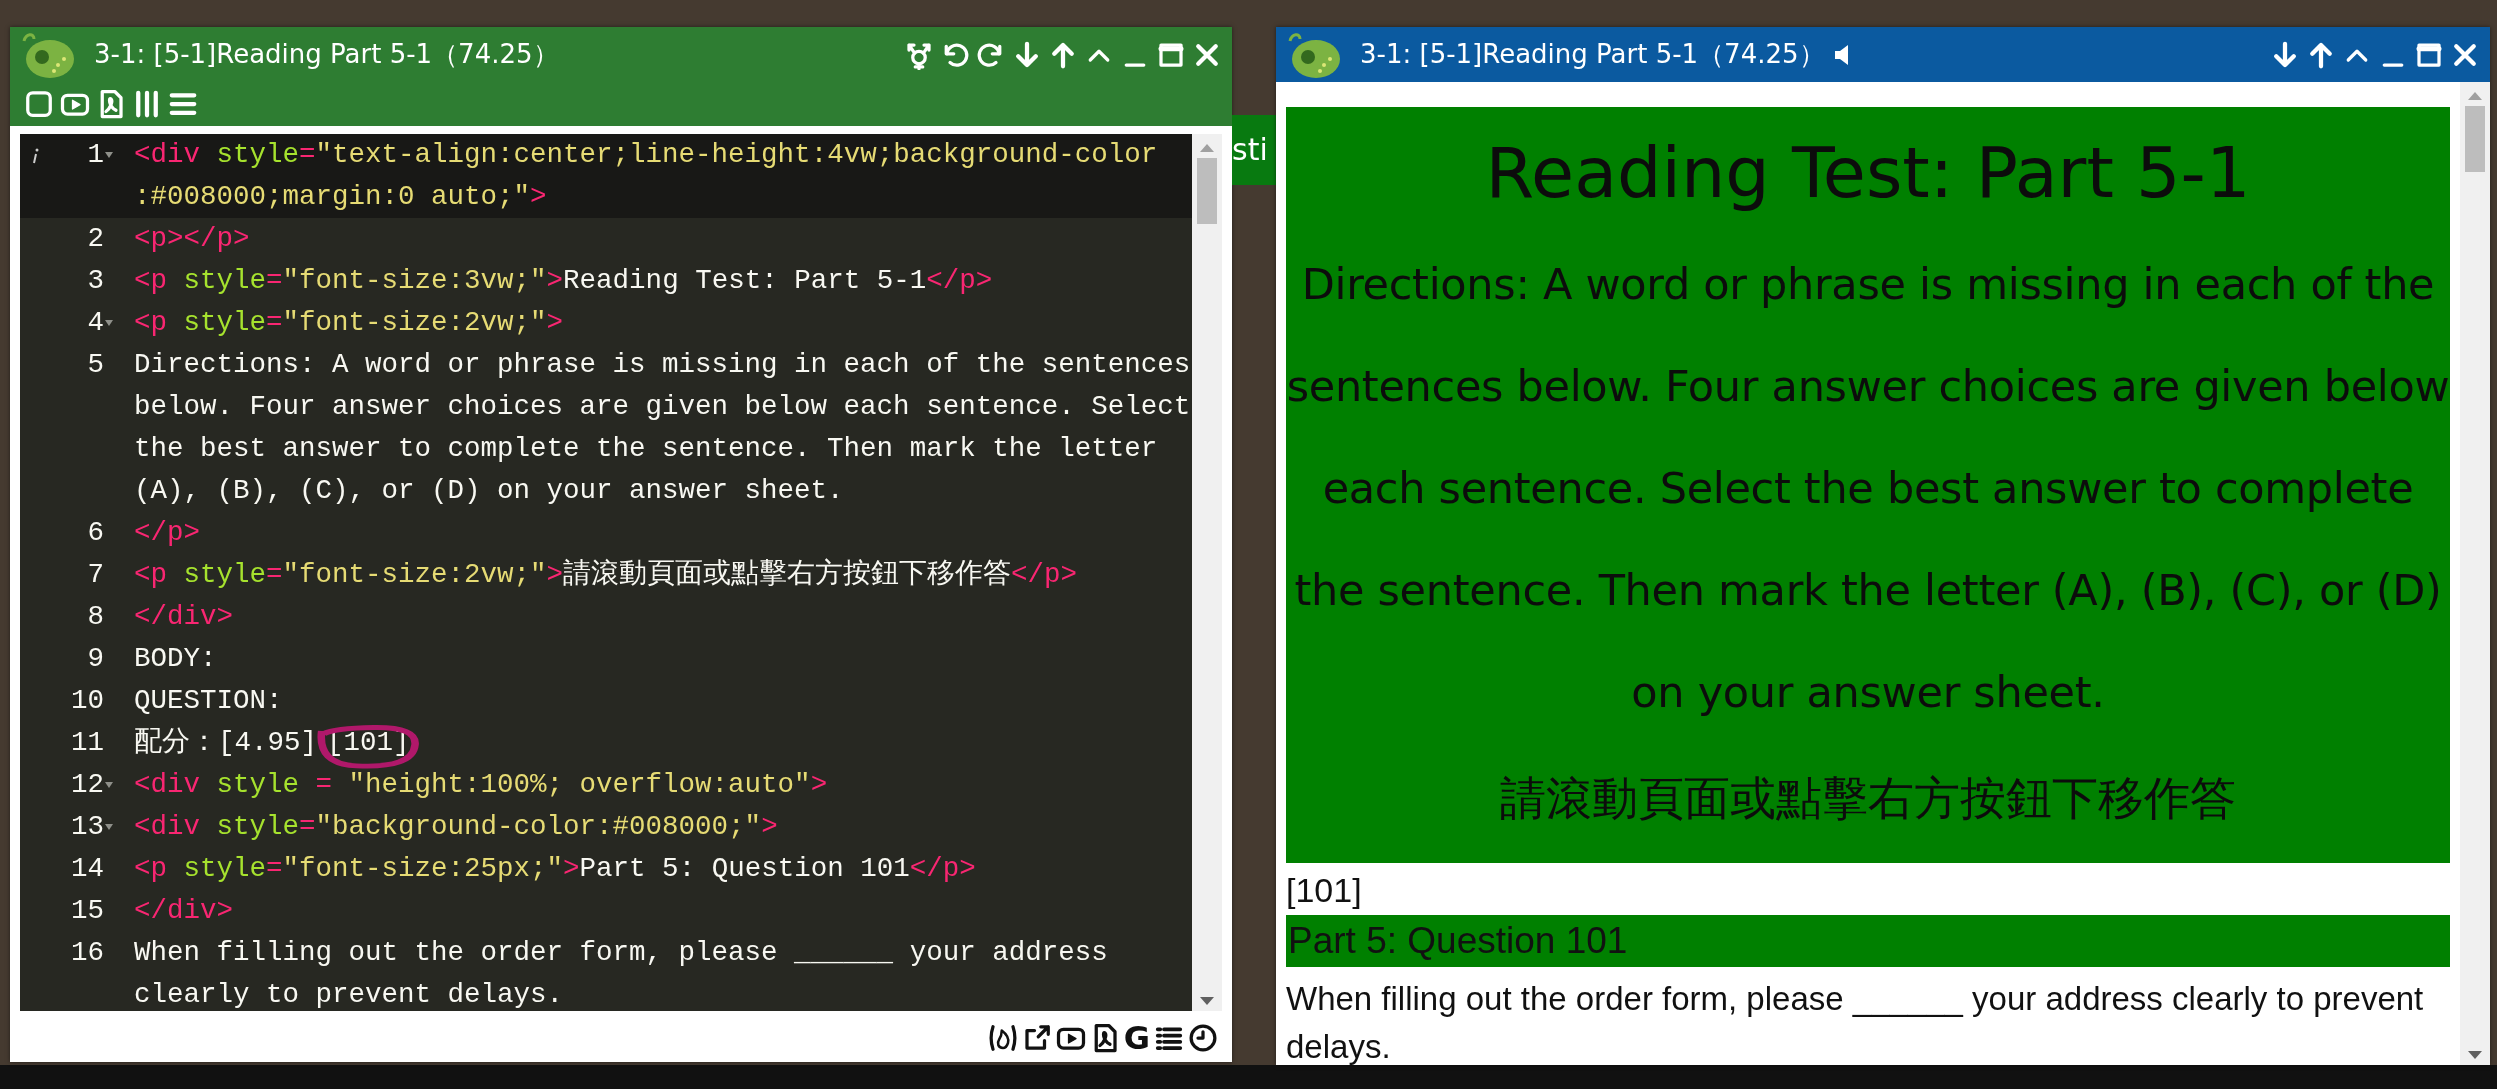 Image resolution: width=2497 pixels, height=1089 pixels. I want to click on speaker-icon, so click(1841, 54).